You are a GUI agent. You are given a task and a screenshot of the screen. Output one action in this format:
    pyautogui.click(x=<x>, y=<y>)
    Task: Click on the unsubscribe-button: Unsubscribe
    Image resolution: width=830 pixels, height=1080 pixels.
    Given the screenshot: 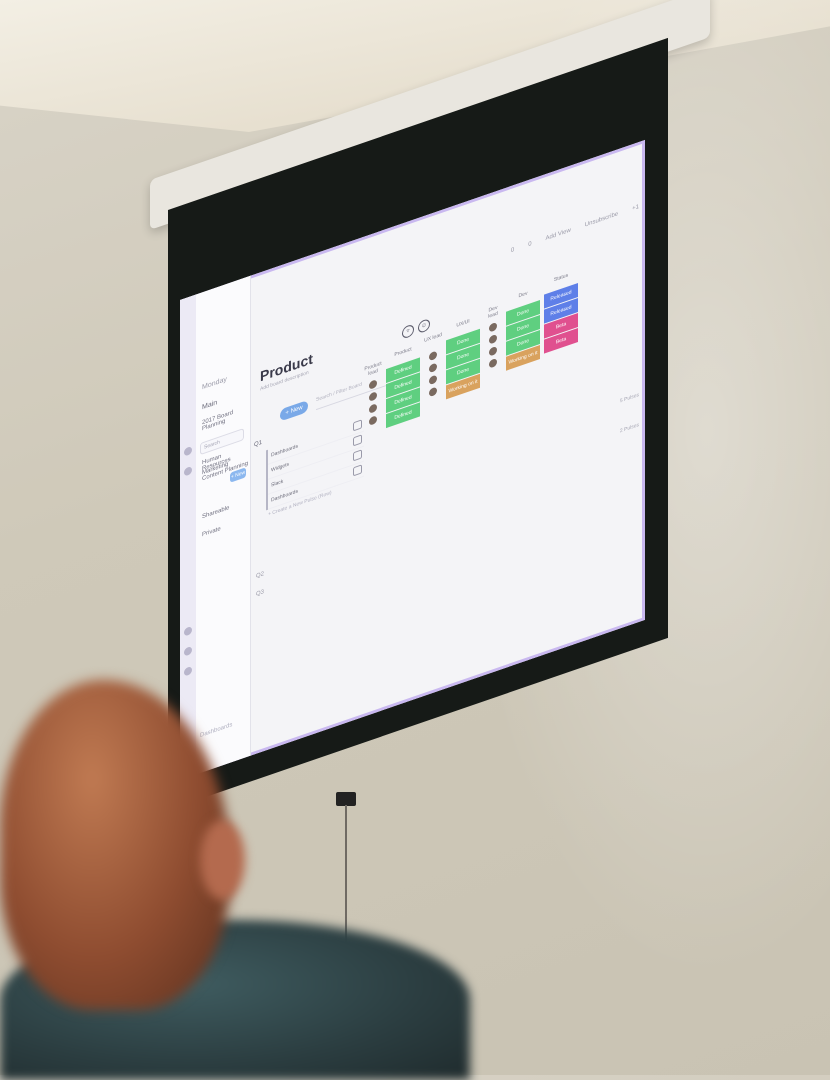 What is the action you would take?
    pyautogui.click(x=601, y=219)
    